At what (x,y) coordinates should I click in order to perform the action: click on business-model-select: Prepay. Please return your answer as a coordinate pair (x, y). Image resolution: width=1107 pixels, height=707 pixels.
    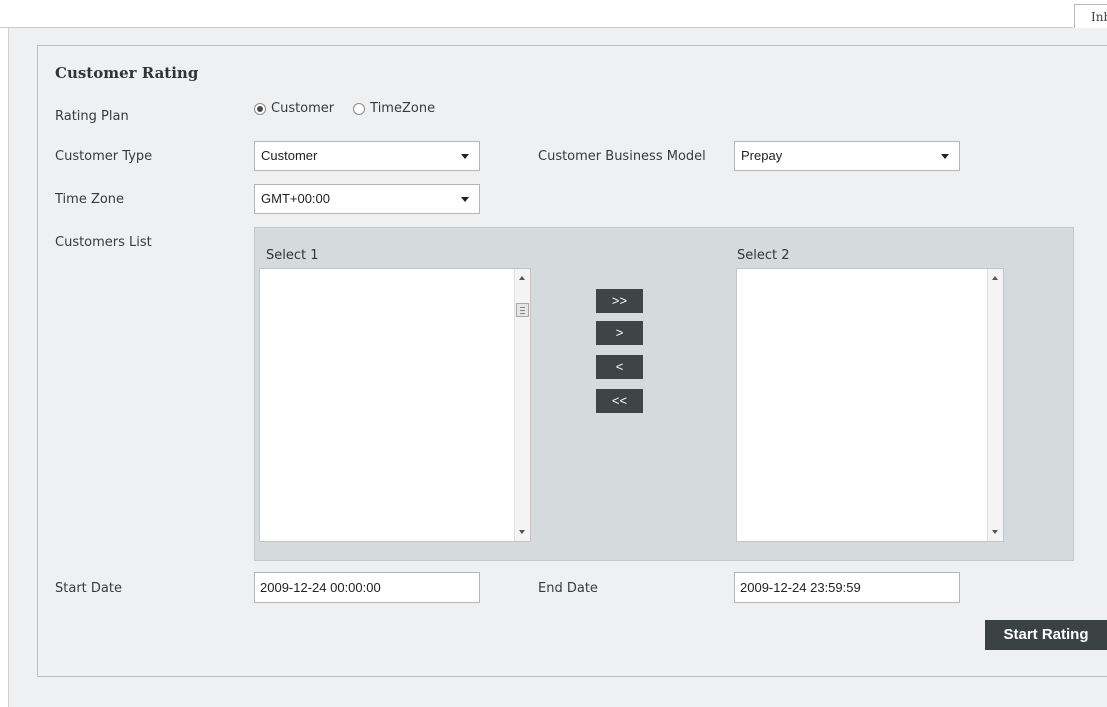
    Looking at the image, I should click on (847, 156).